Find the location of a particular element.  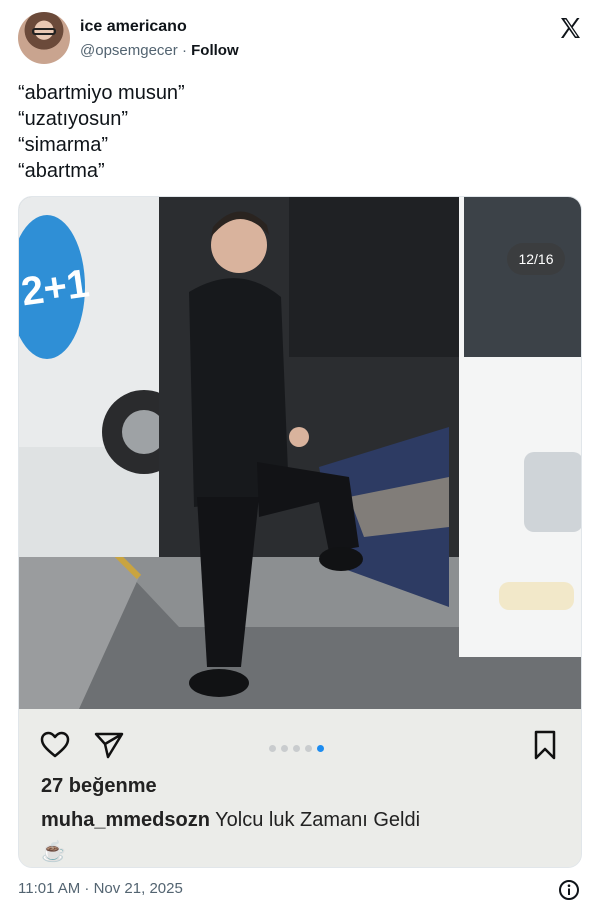

post-caption: muha_mmedsozn Yolcu luk Zamanı Geldi is located at coordinates (230, 820).